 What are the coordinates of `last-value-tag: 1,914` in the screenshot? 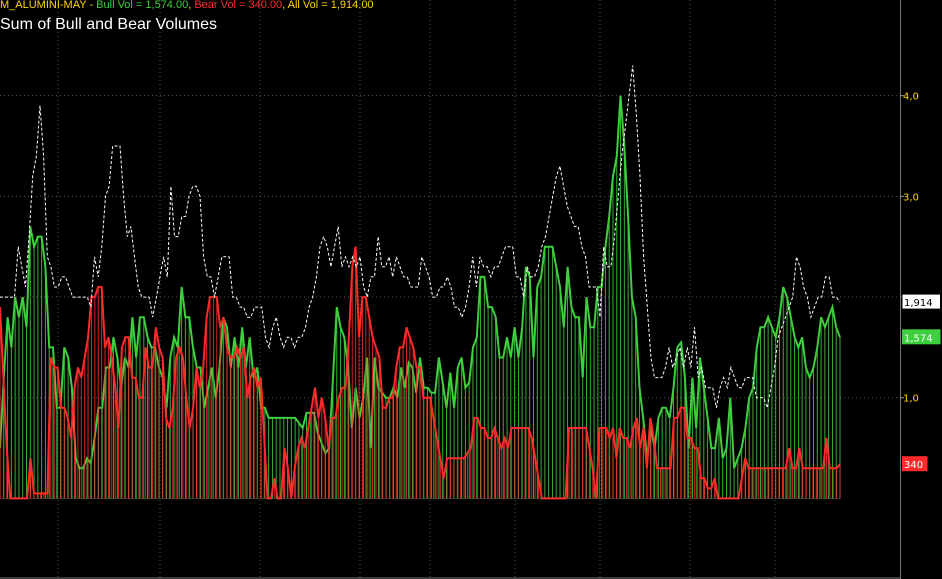 It's located at (921, 301).